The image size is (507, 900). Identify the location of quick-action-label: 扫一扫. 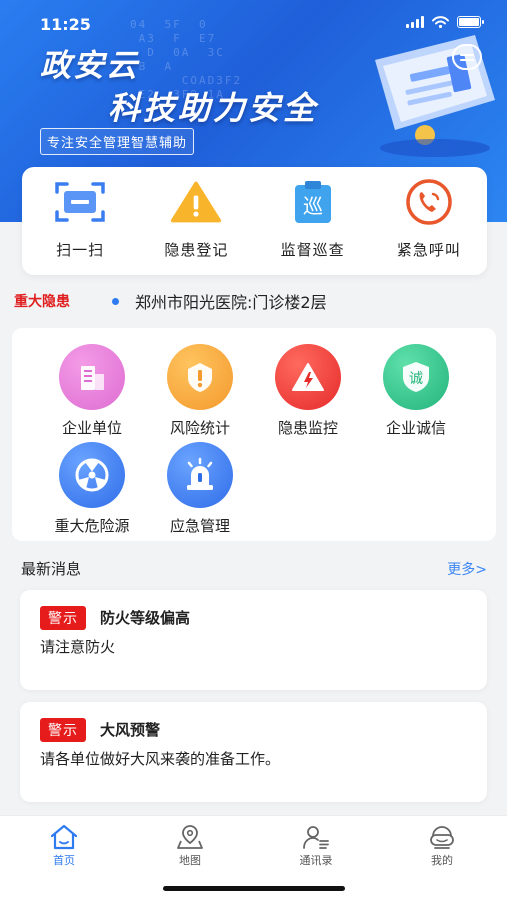
(80, 250).